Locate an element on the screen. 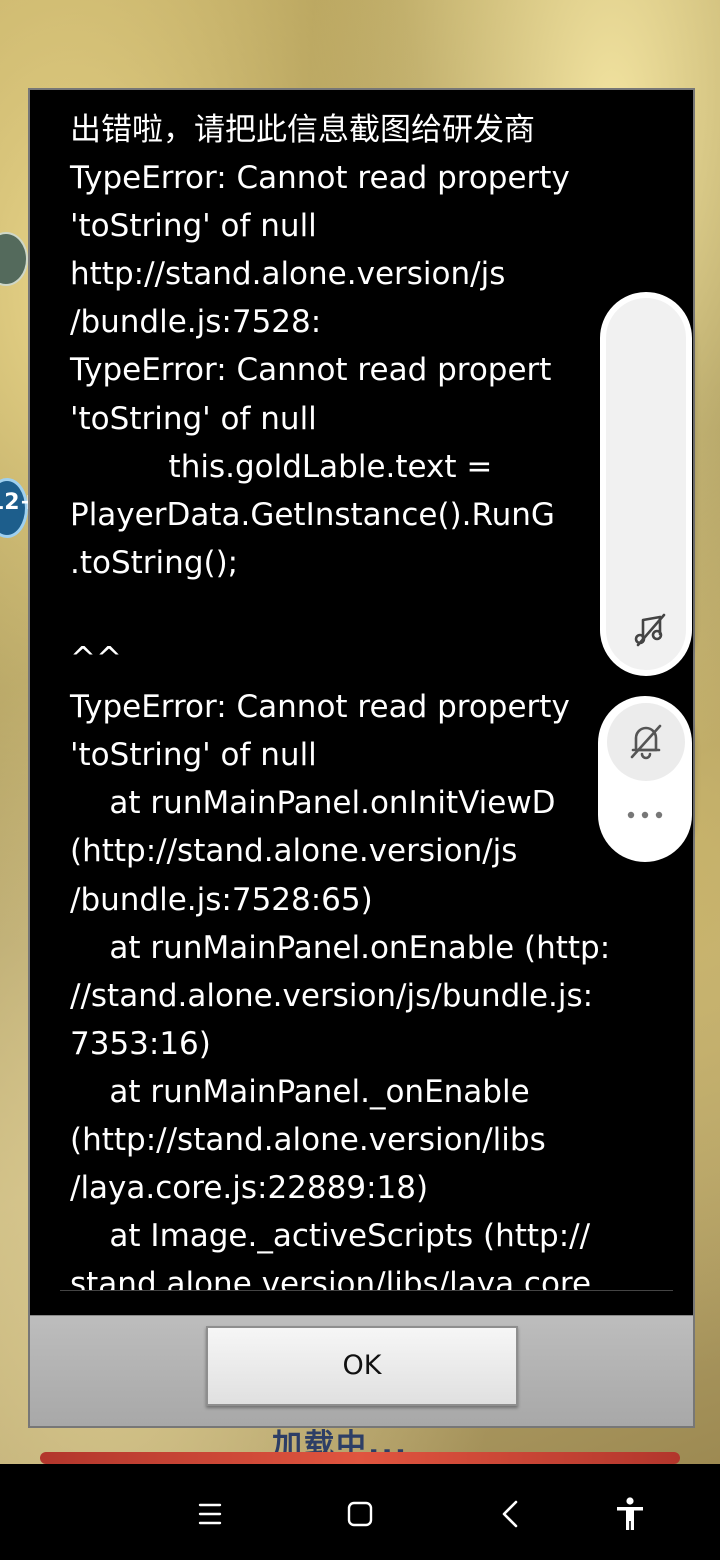 The height and width of the screenshot is (1560, 720). menu-icon is located at coordinates (210, 1514).